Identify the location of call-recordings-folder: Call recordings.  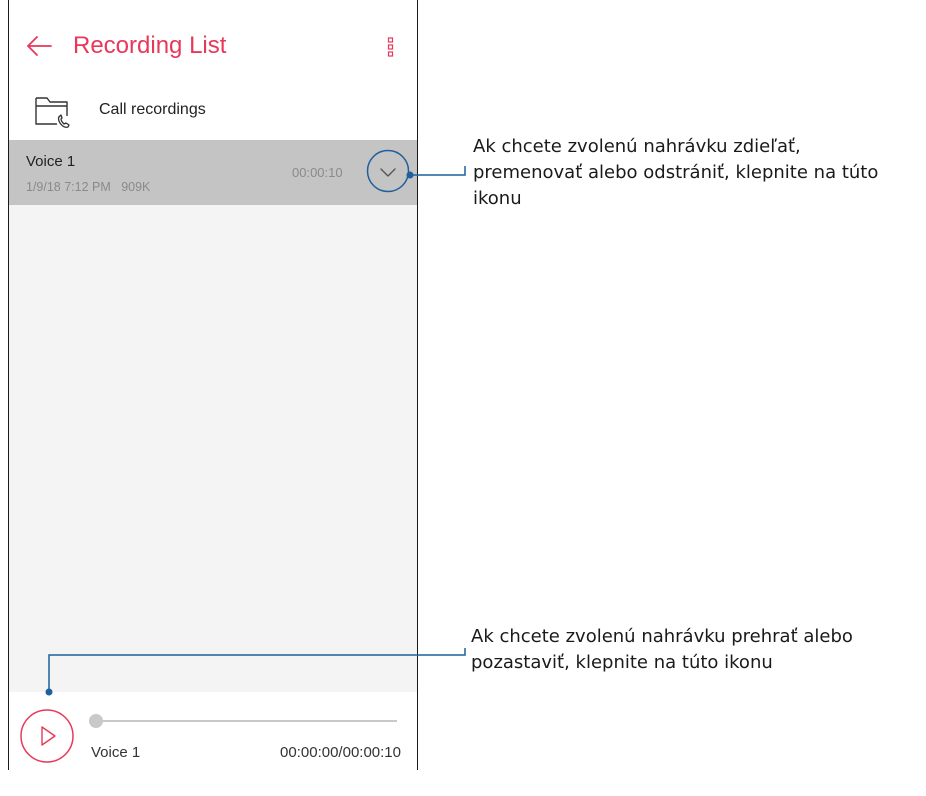
(213, 115).